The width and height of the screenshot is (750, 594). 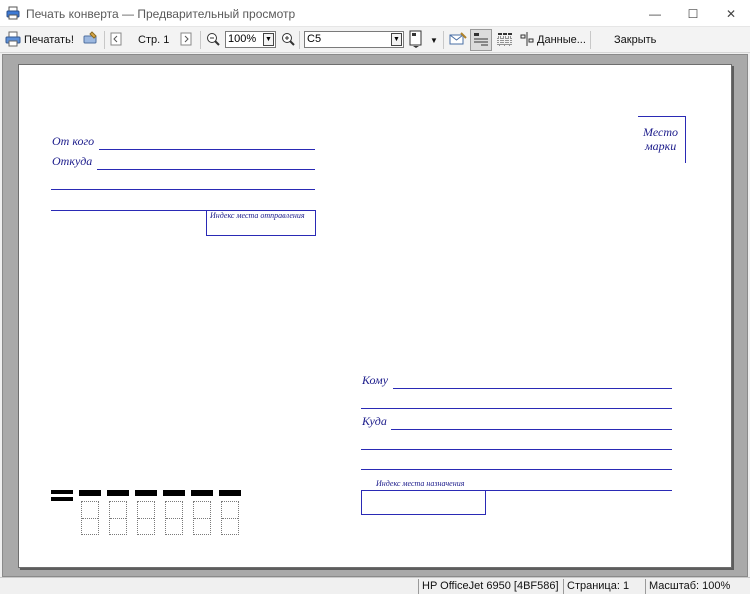 What do you see at coordinates (697, 586) in the screenshot?
I see `status-zoom: Масштаб: 100%` at bounding box center [697, 586].